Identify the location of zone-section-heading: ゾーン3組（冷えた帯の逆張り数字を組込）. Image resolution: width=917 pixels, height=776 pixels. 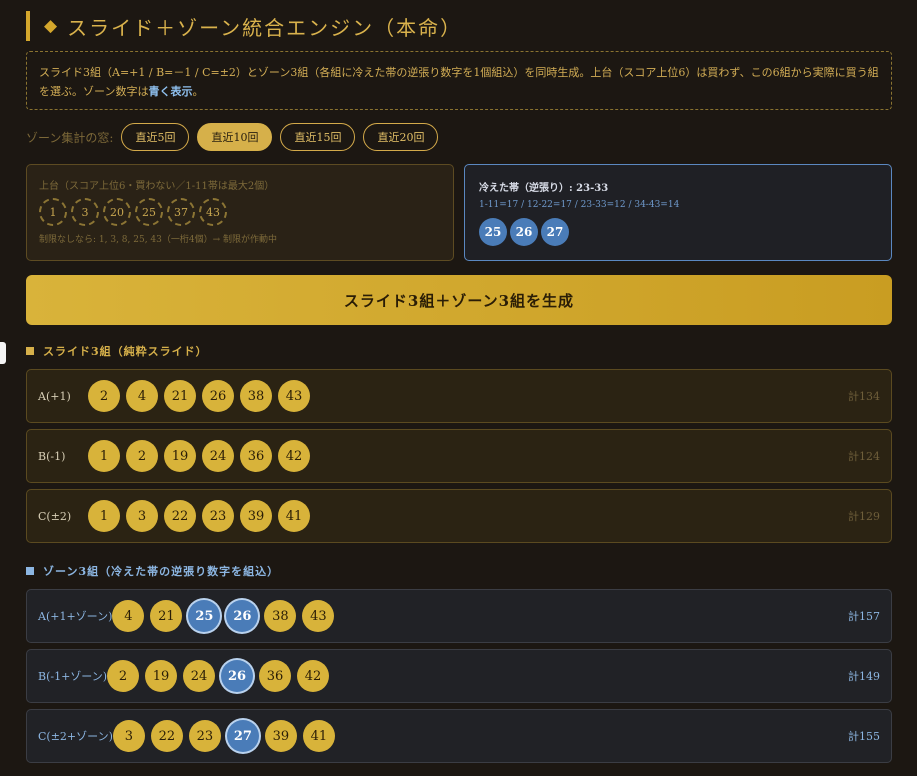
(459, 571).